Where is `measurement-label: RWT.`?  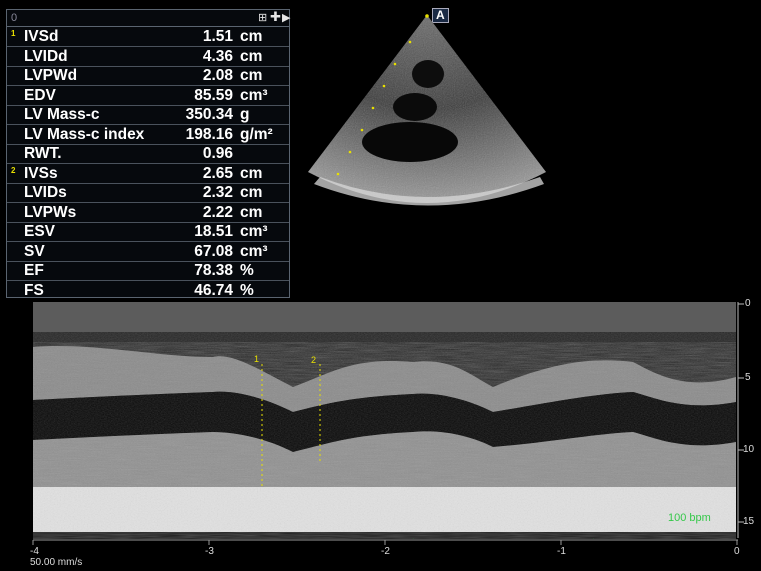
measurement-label: RWT. is located at coordinates (43, 153).